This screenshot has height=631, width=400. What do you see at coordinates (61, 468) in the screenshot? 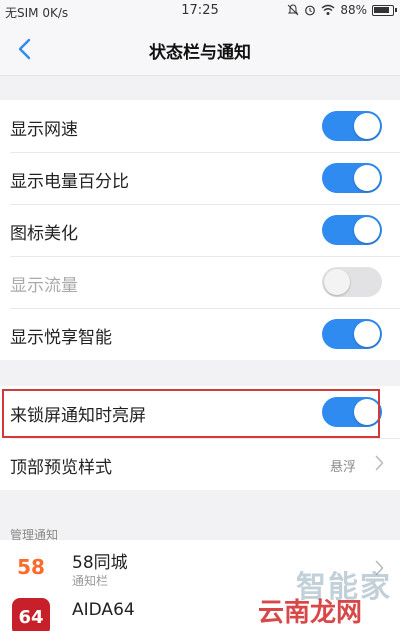
I see `setting-label: 顶部预览样式` at bounding box center [61, 468].